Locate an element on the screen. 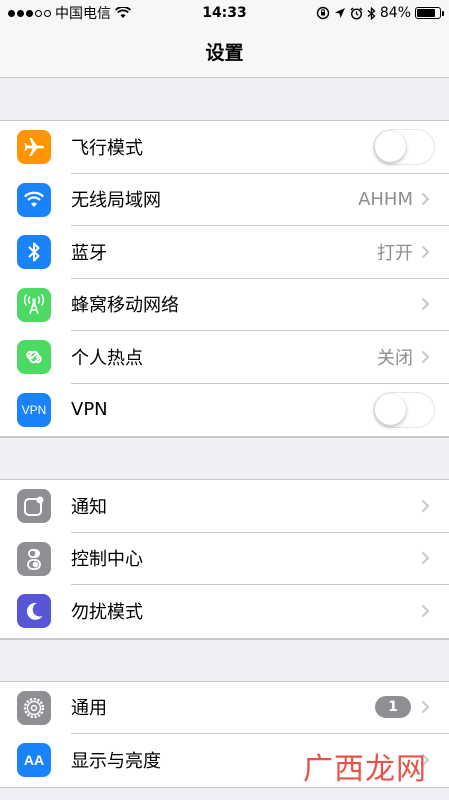 The image size is (449, 800). vpn-toggle is located at coordinates (404, 409).